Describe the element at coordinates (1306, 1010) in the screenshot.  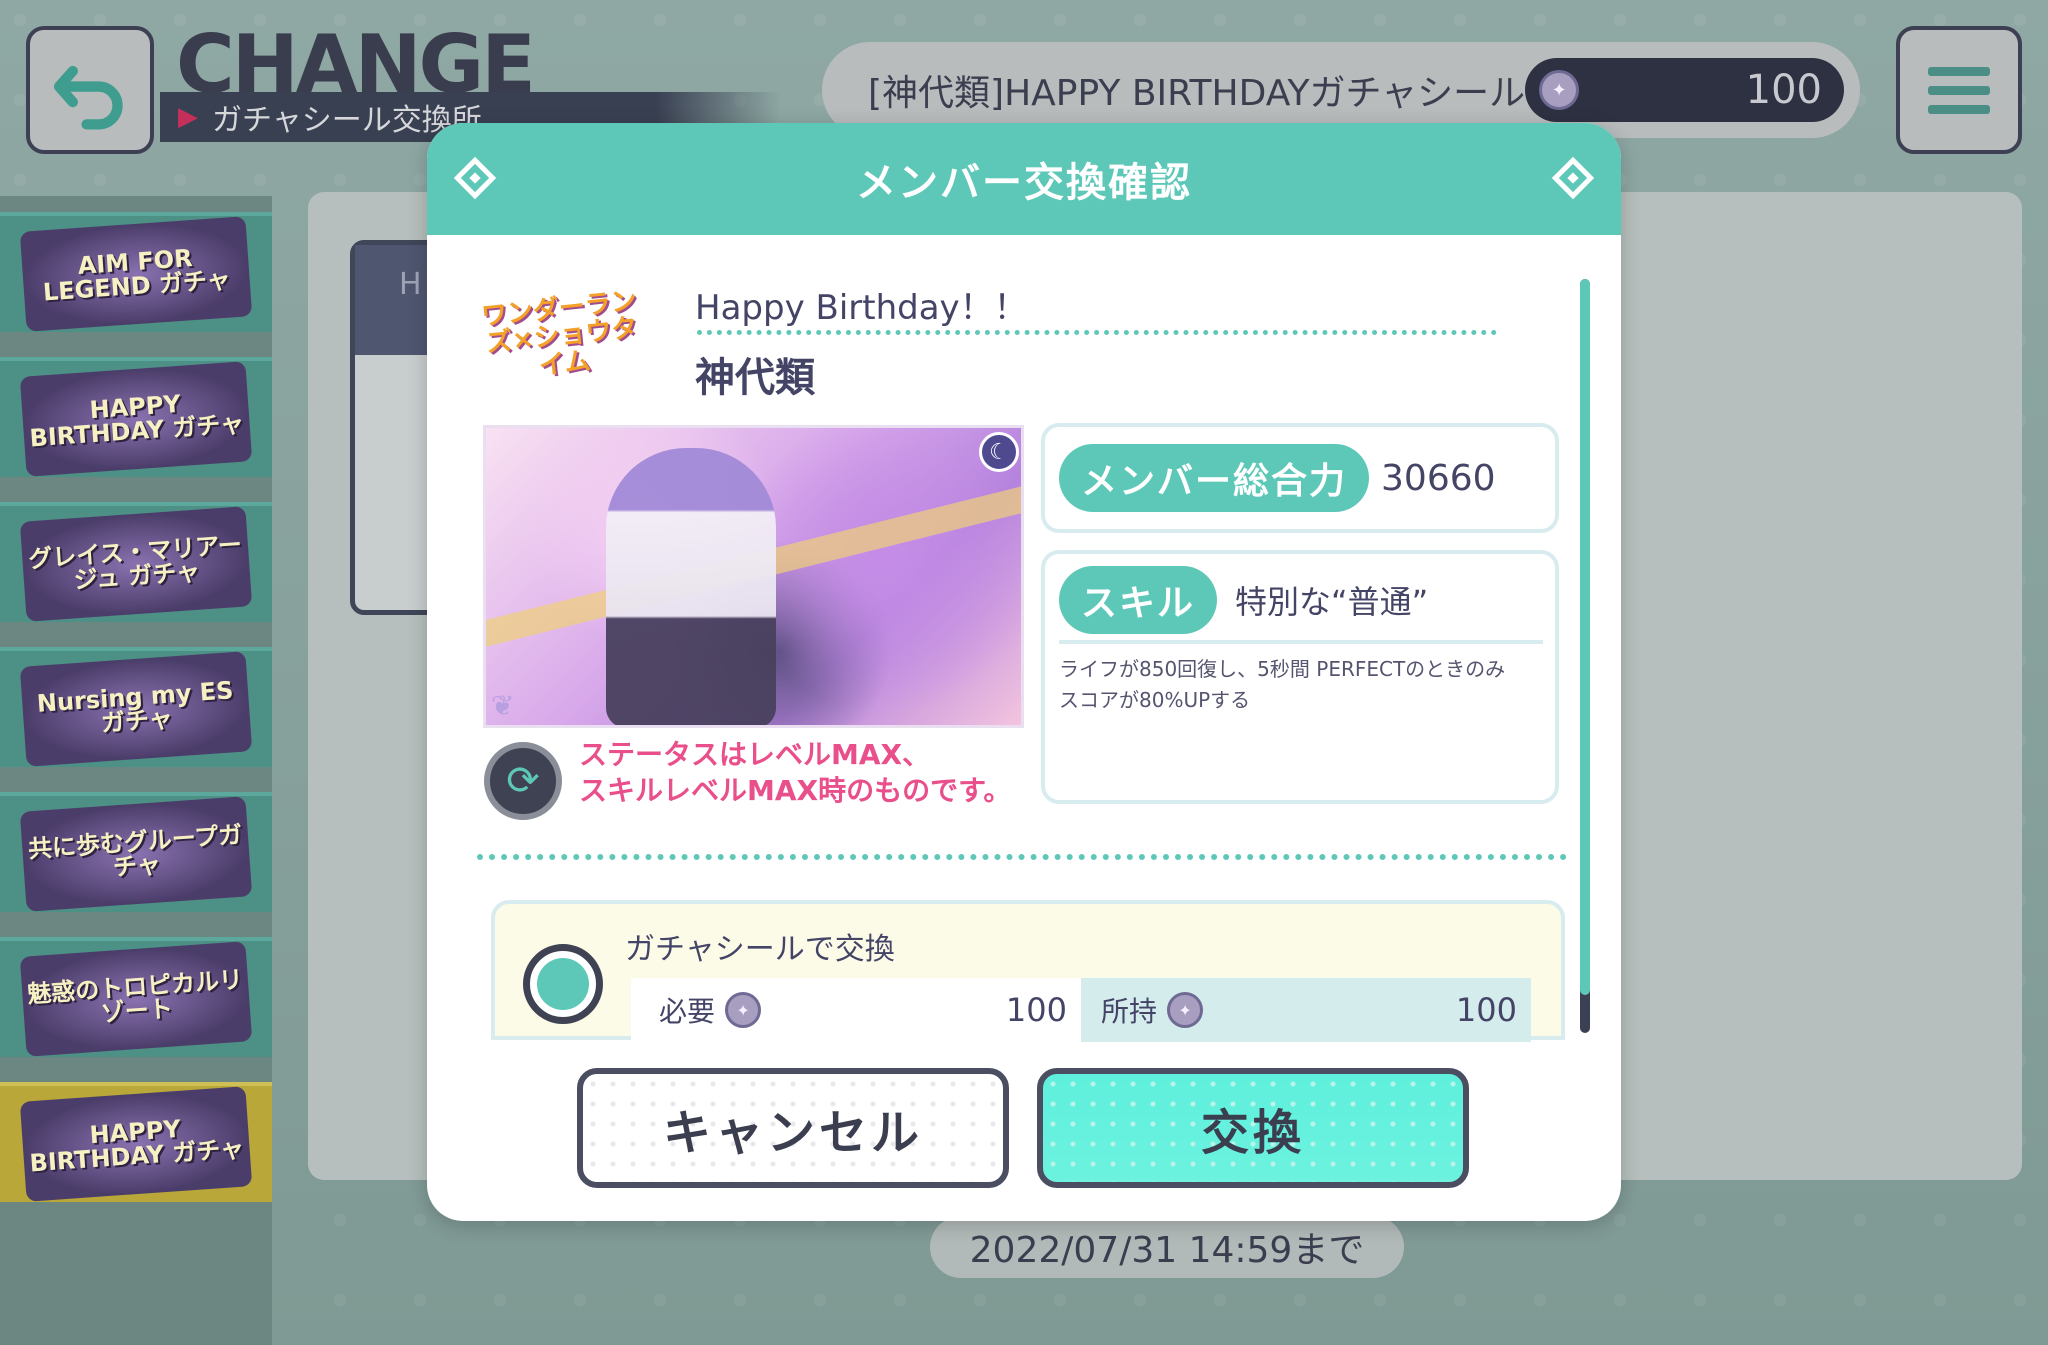
I see `owned-seals: 所持 ✦ 100` at that location.